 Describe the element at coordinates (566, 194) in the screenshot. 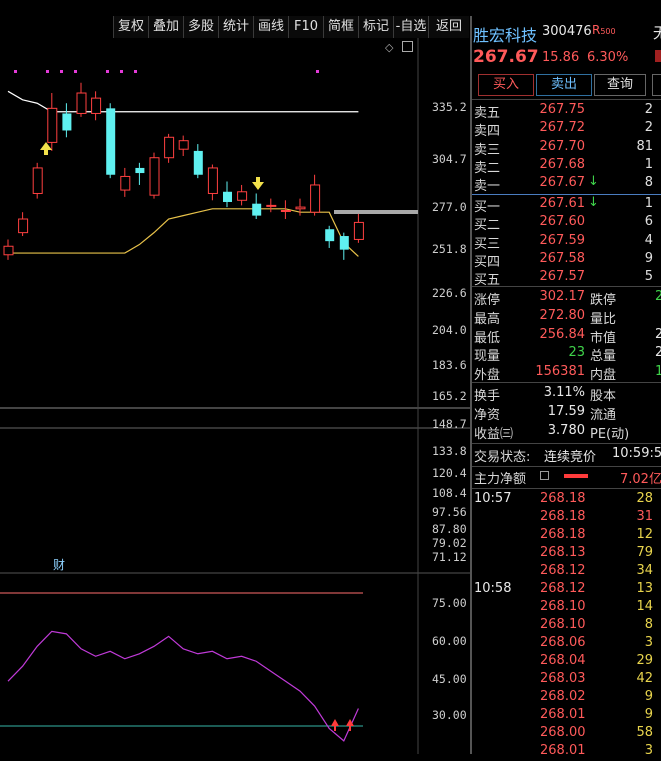

I see `bid-ask-divider` at that location.